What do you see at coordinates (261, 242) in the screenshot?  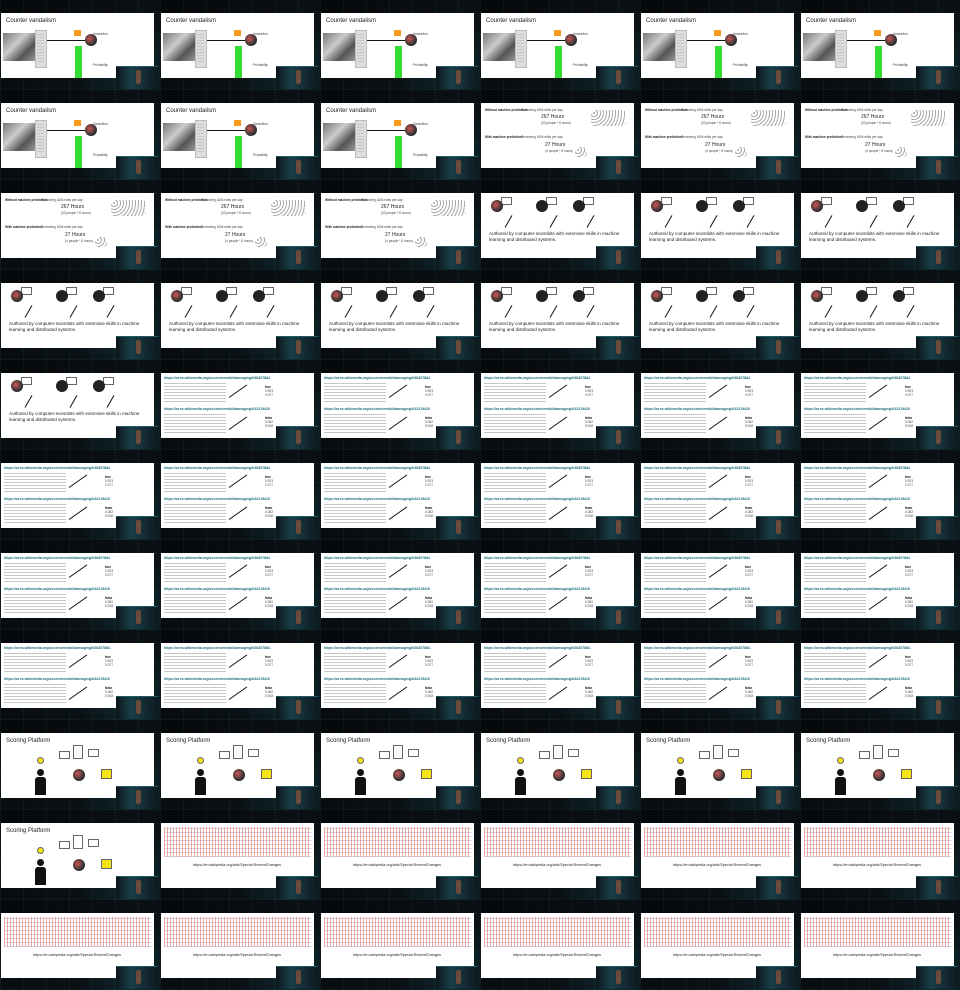 I see `people-cloud-small` at bounding box center [261, 242].